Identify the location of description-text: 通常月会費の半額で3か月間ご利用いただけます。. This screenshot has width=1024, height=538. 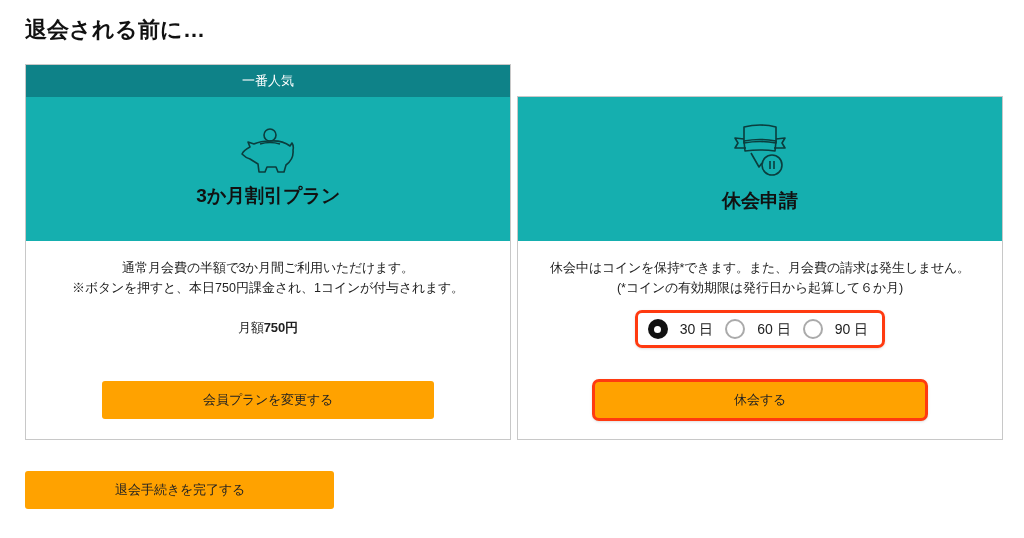
(268, 268).